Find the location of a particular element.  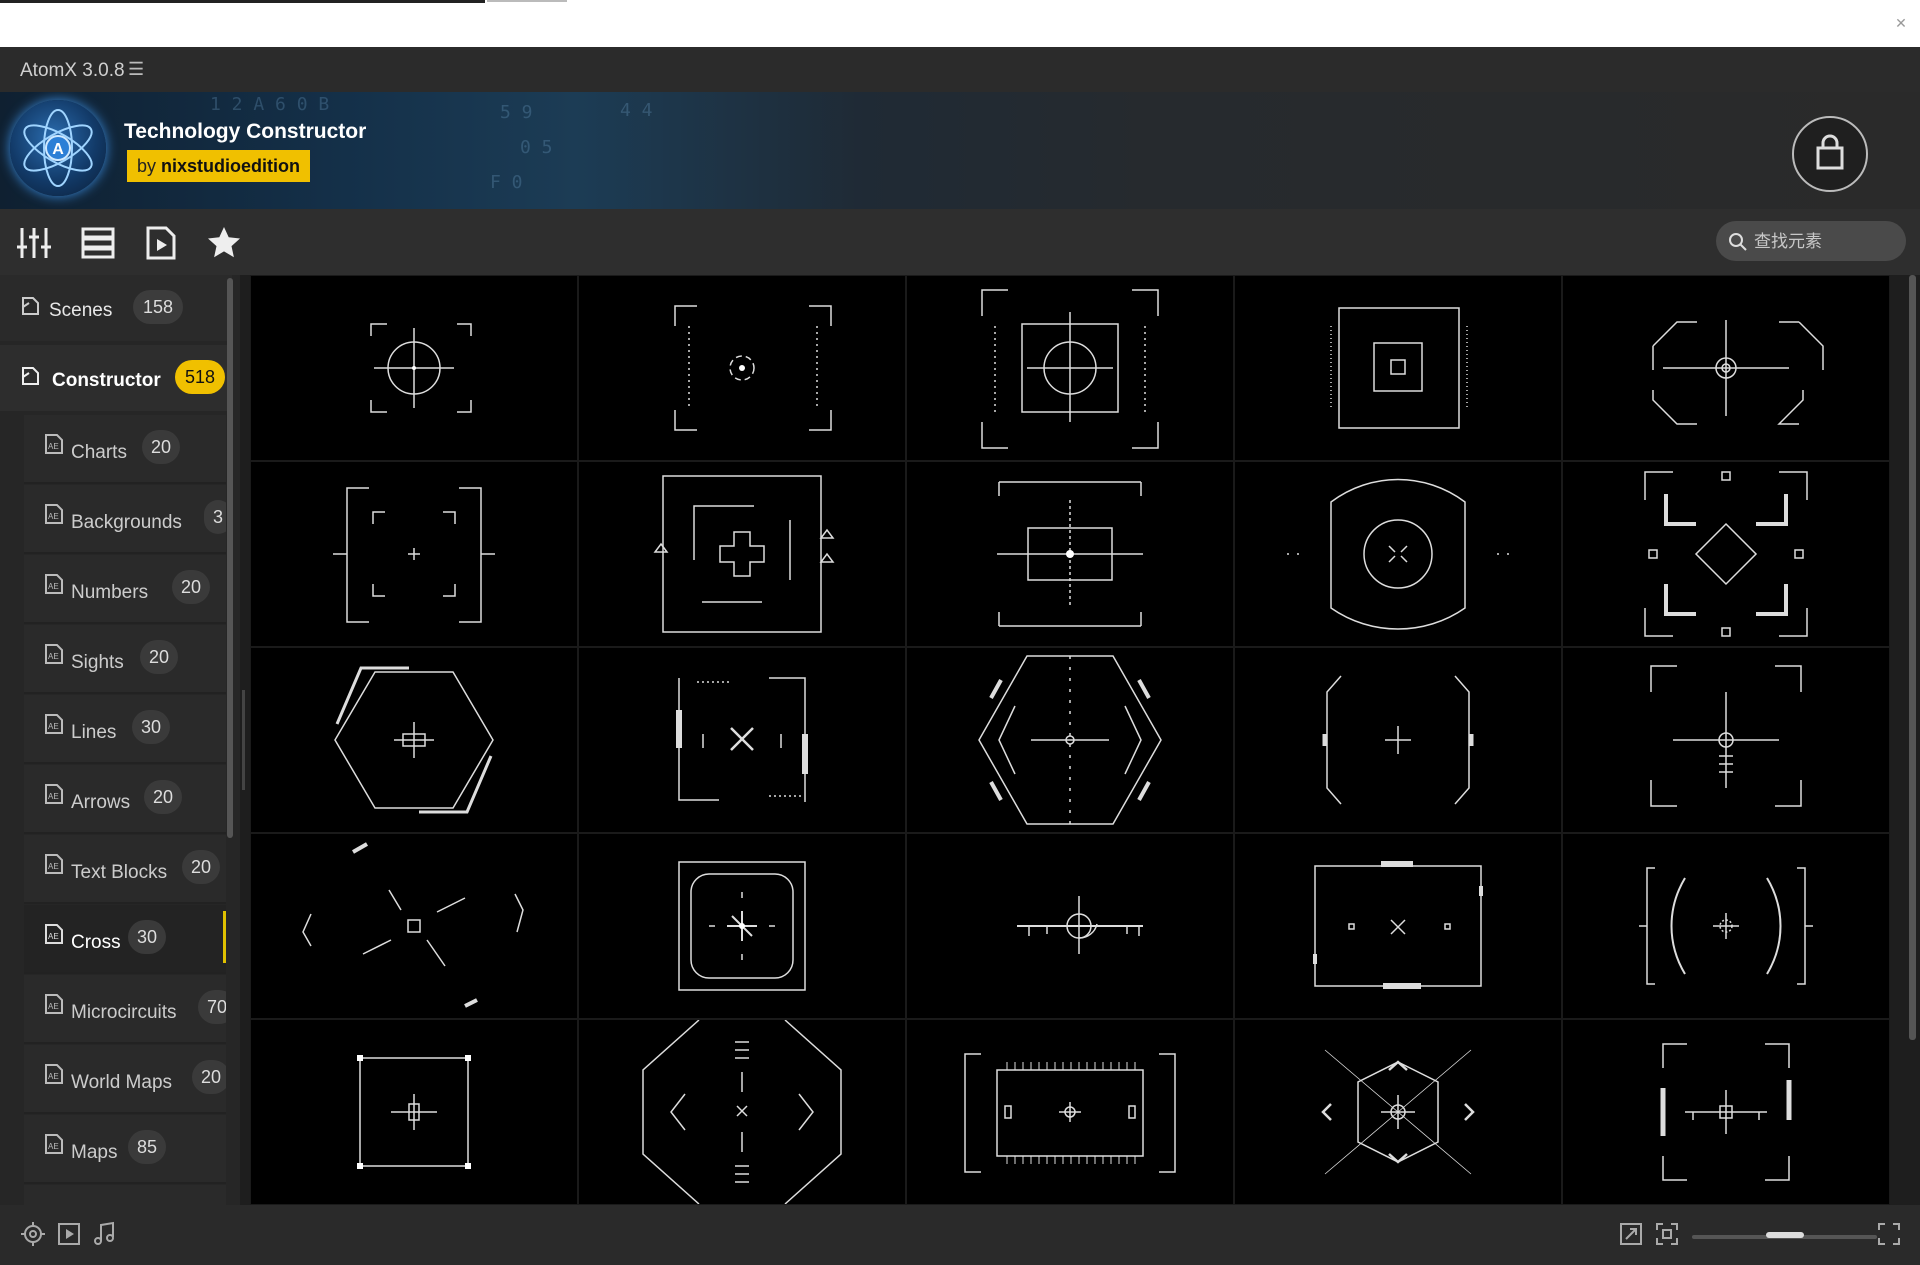

subcategory-microcircuits: AE Microcircuits 70 is located at coordinates (125, 1009).